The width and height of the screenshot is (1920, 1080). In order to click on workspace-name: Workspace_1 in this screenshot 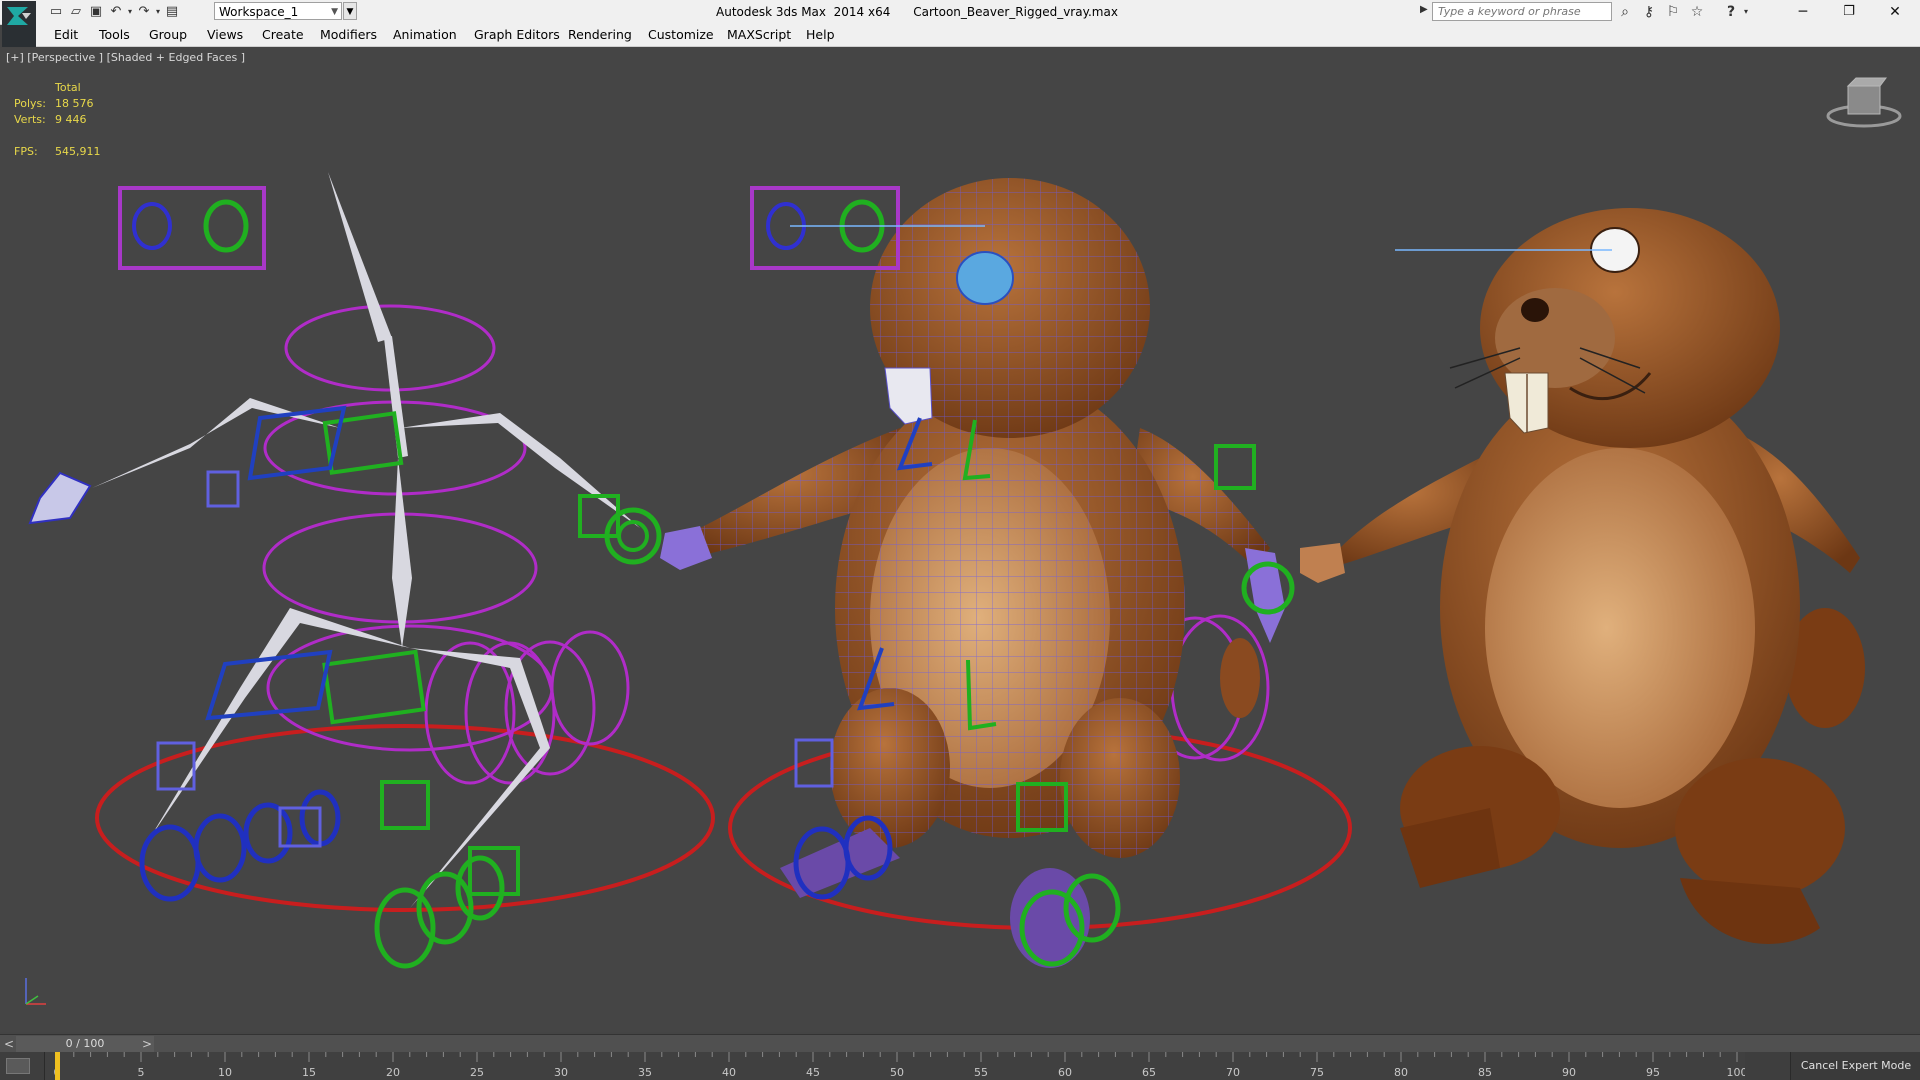, I will do `click(259, 12)`.